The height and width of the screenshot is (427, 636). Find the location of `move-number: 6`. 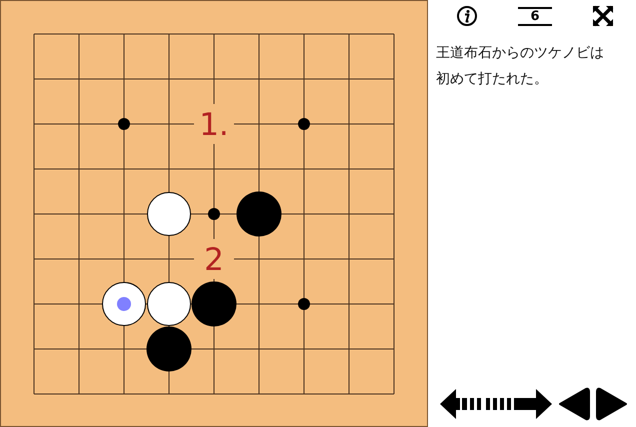

move-number: 6 is located at coordinates (535, 16).